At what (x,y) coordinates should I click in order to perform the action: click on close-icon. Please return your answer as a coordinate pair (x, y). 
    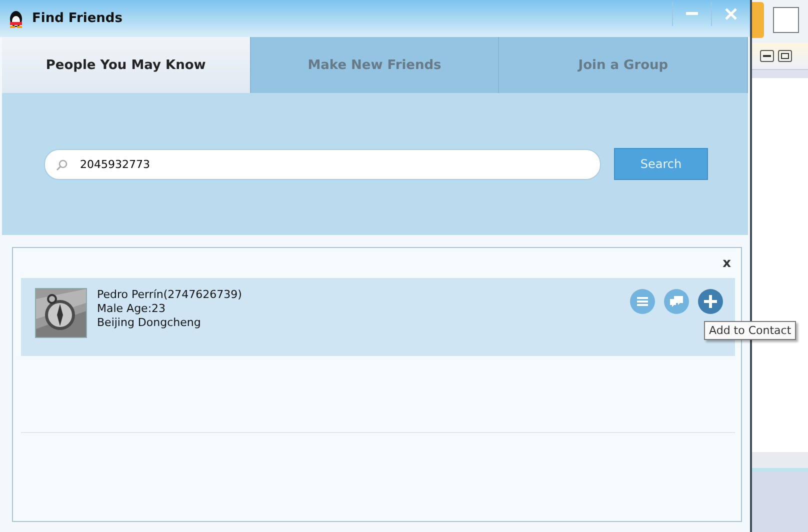
    Looking at the image, I should click on (731, 14).